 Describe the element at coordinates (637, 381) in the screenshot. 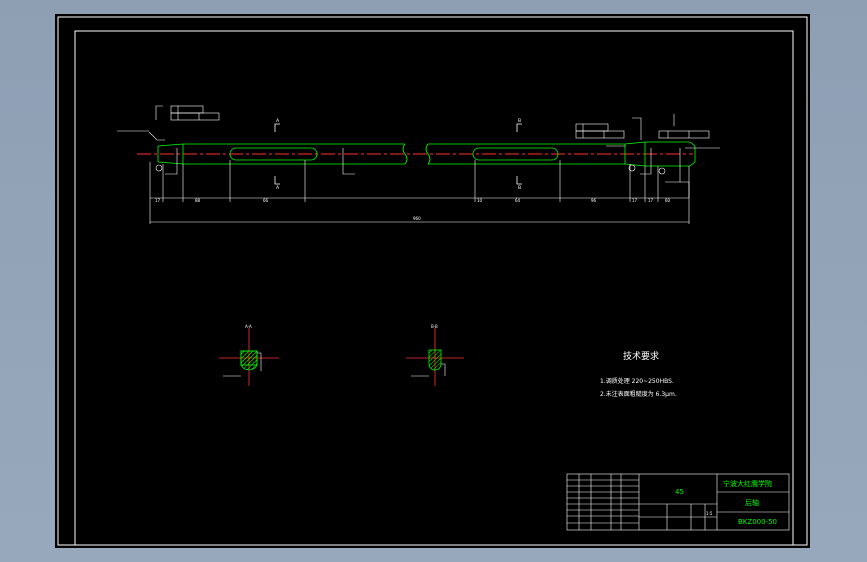

I see `tech-req-line-1: 1.调质处理 220~250HBS.` at that location.